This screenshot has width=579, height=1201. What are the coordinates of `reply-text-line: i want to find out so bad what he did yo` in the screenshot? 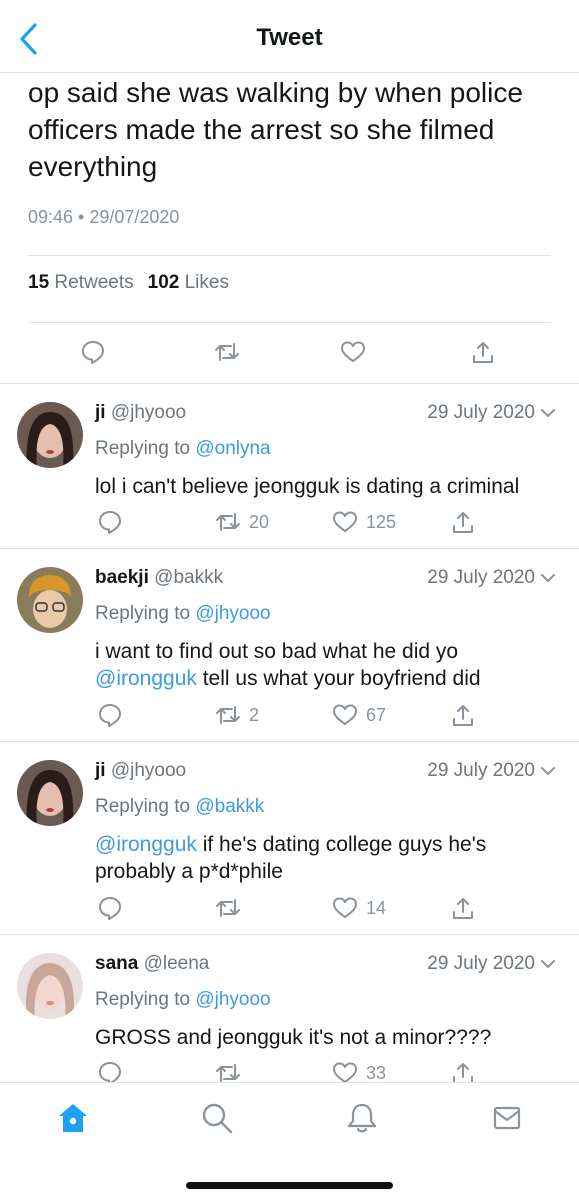 It's located at (277, 651).